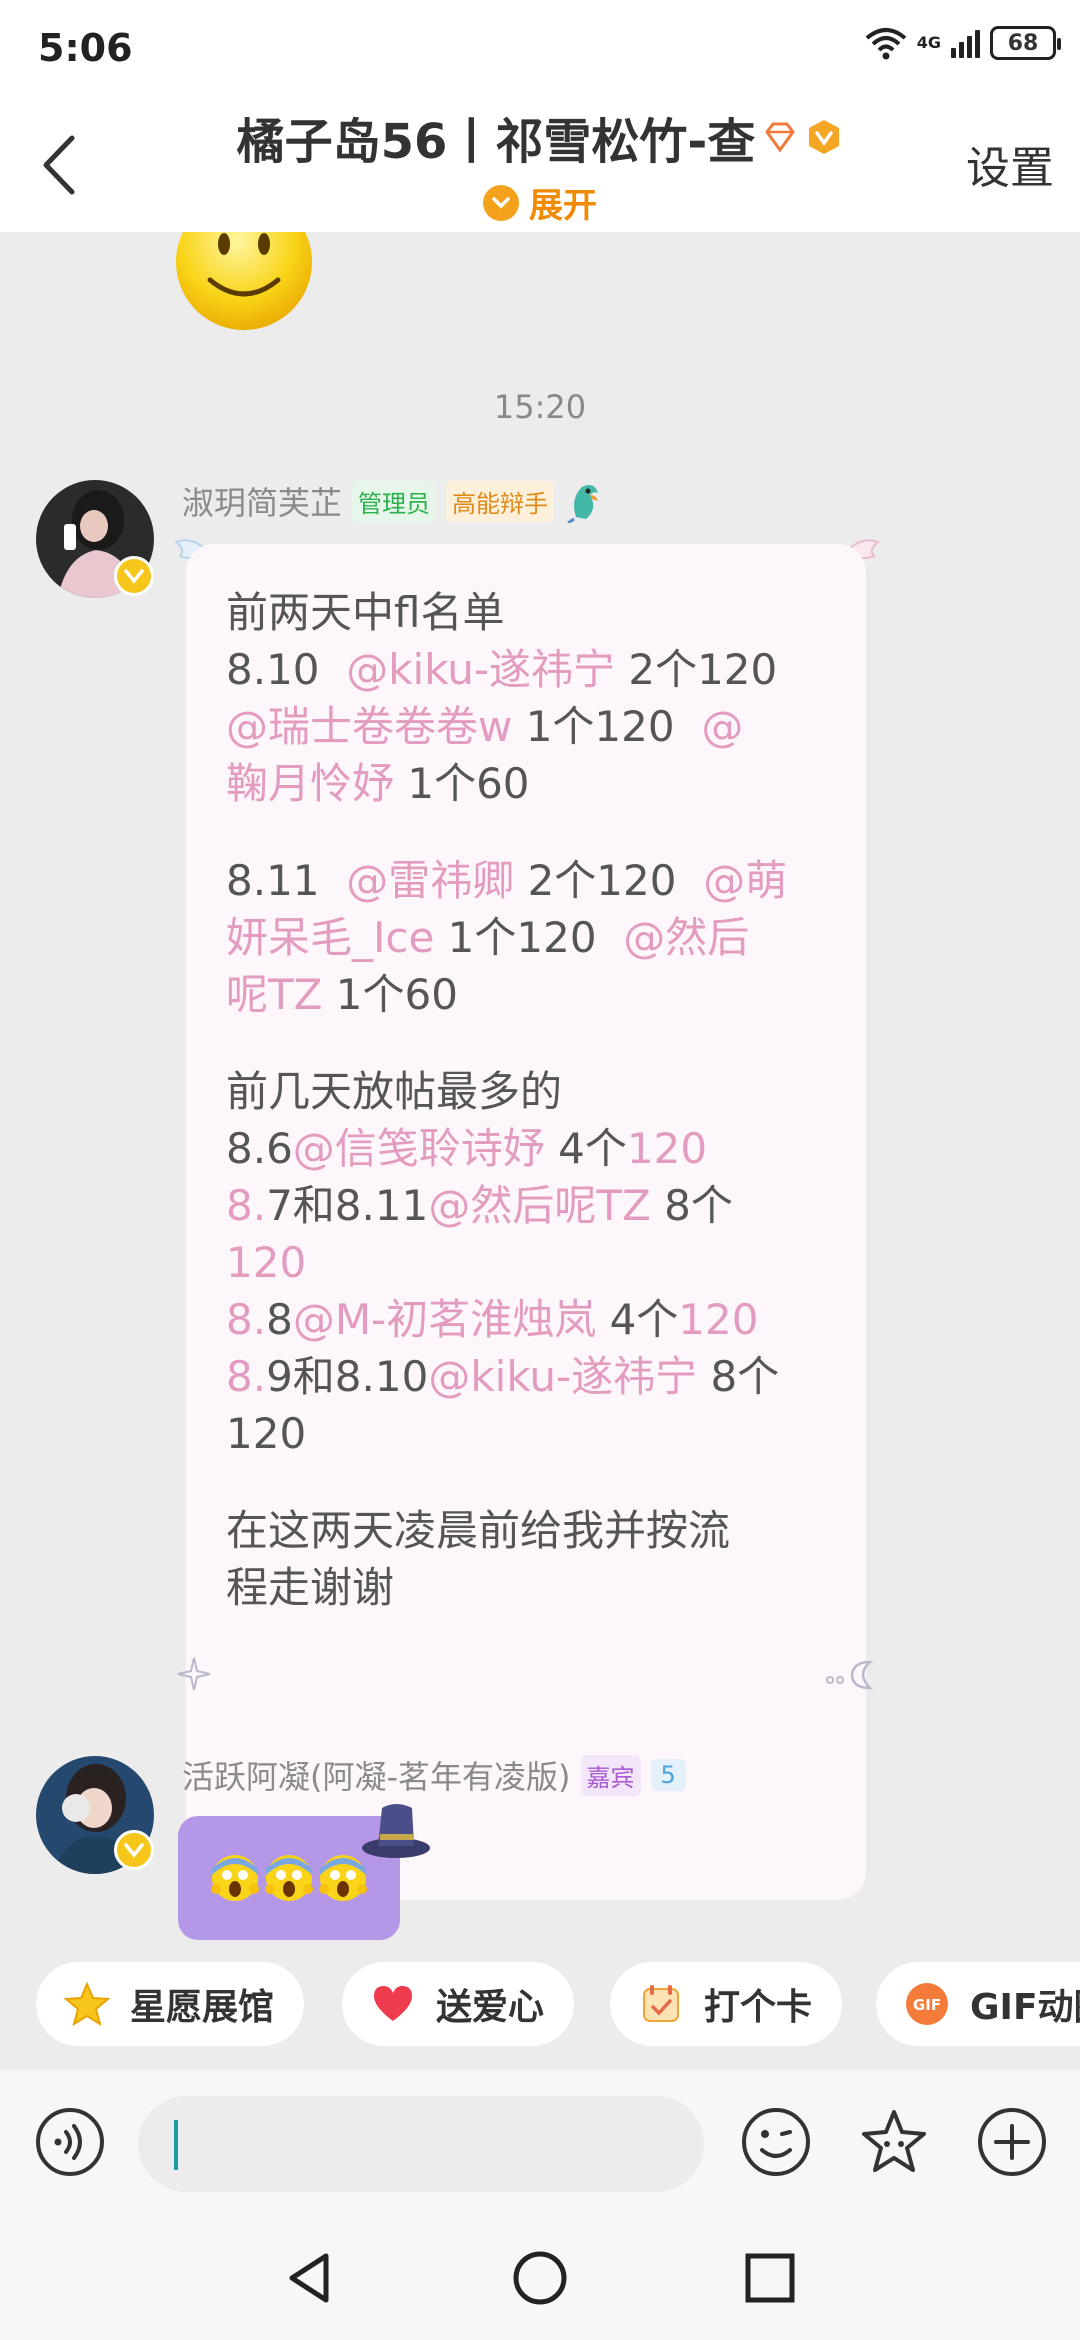 This screenshot has width=1080, height=2340. I want to click on message-line: 8.8@M-初茗淮烛岚 4个120, so click(527, 1319).